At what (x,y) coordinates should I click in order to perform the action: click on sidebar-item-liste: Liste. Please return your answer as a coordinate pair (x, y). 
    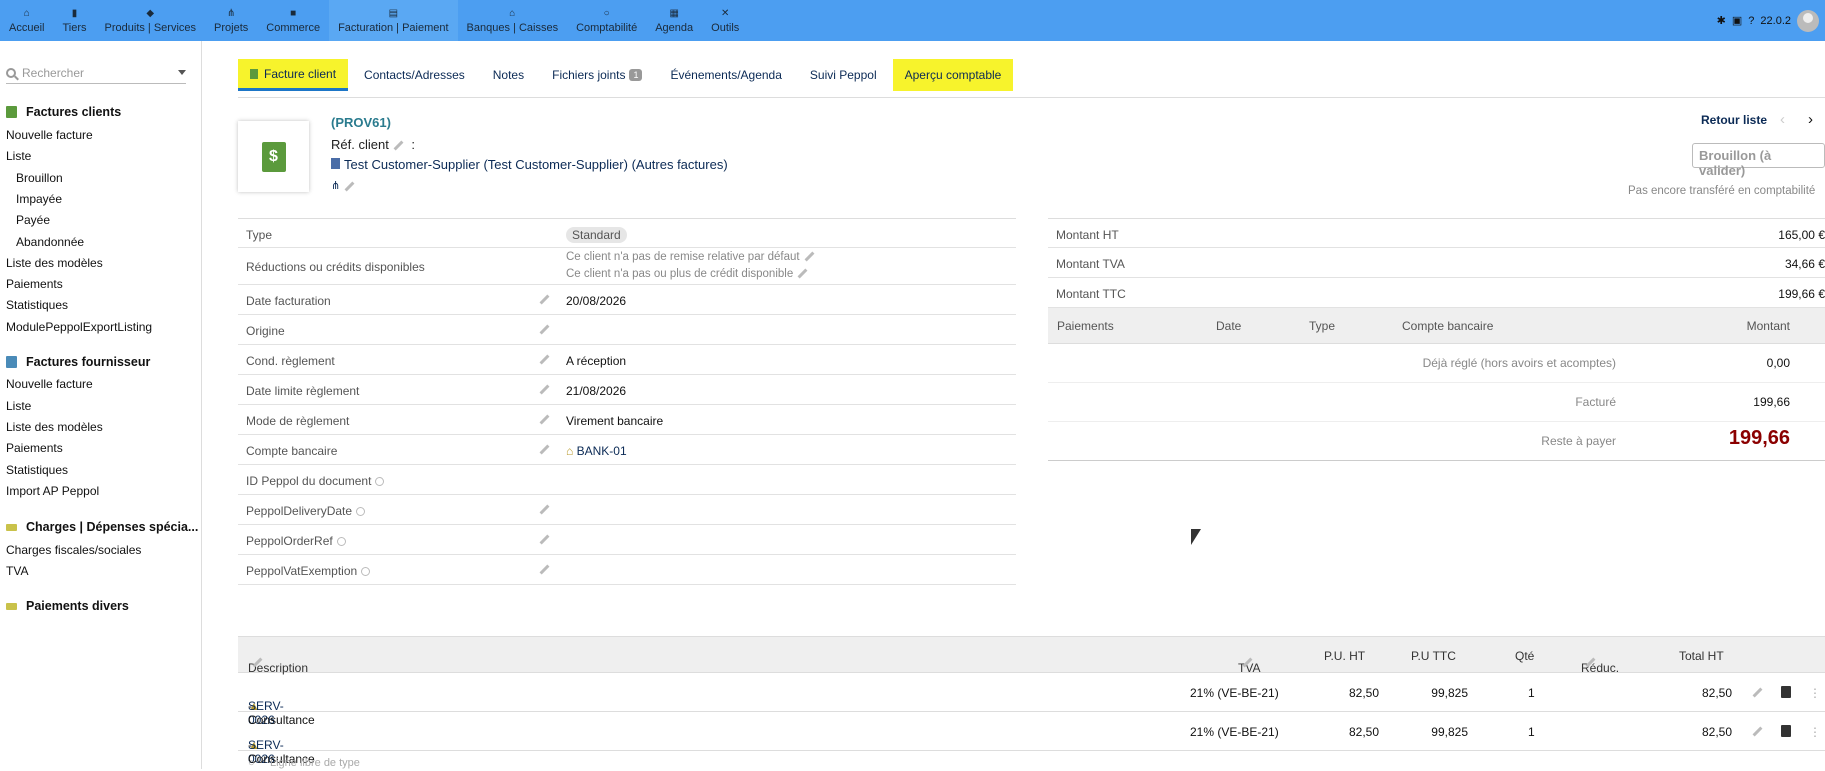
    Looking at the image, I should click on (18, 156).